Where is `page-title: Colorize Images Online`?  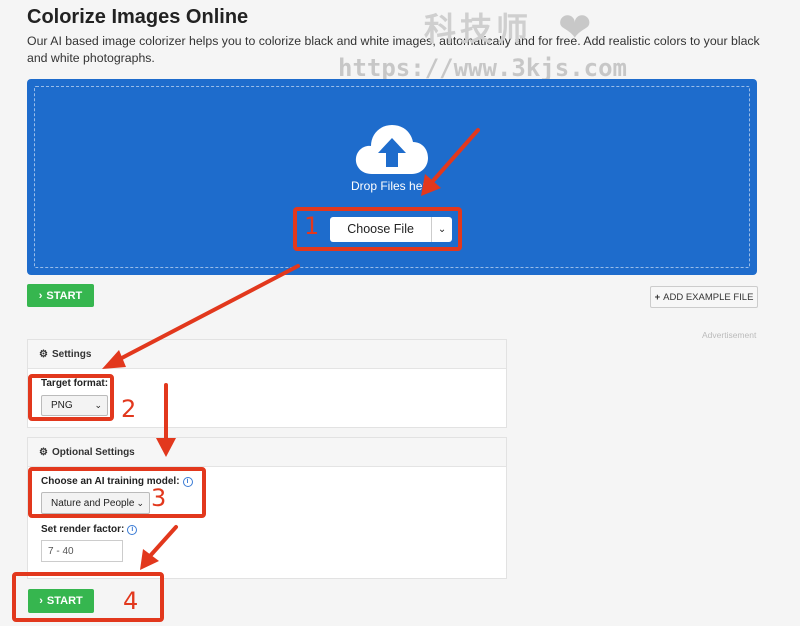
page-title: Colorize Images Online is located at coordinates (138, 17).